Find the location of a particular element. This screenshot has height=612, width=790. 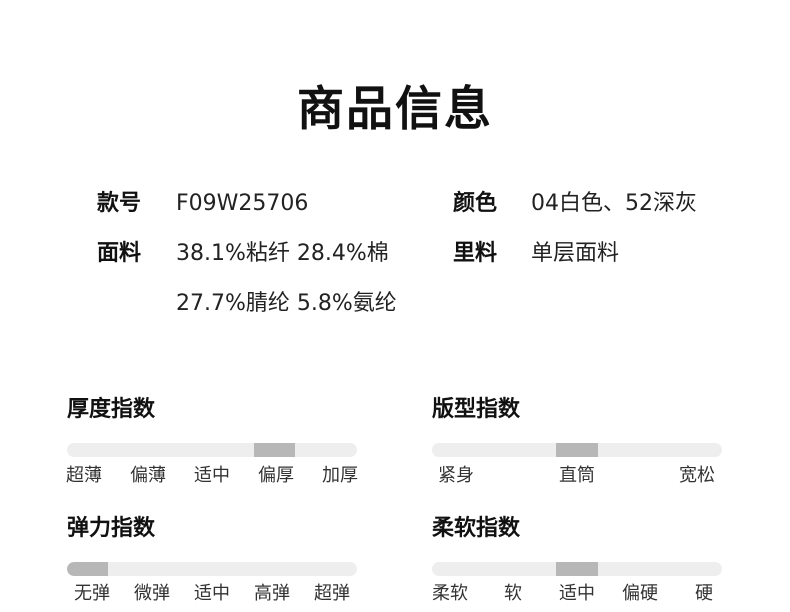

thickness-track is located at coordinates (212, 450).